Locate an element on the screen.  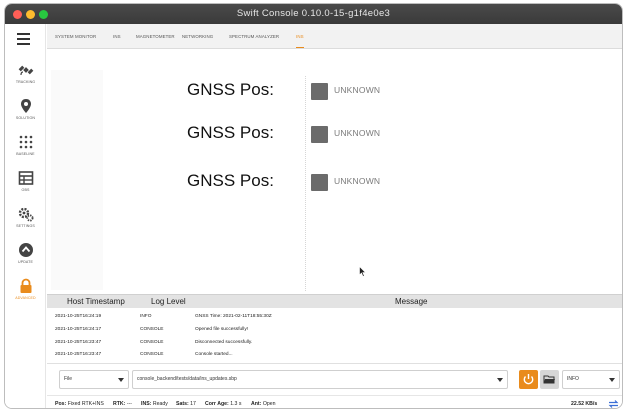
folder-open-icon is located at coordinates (549, 379).